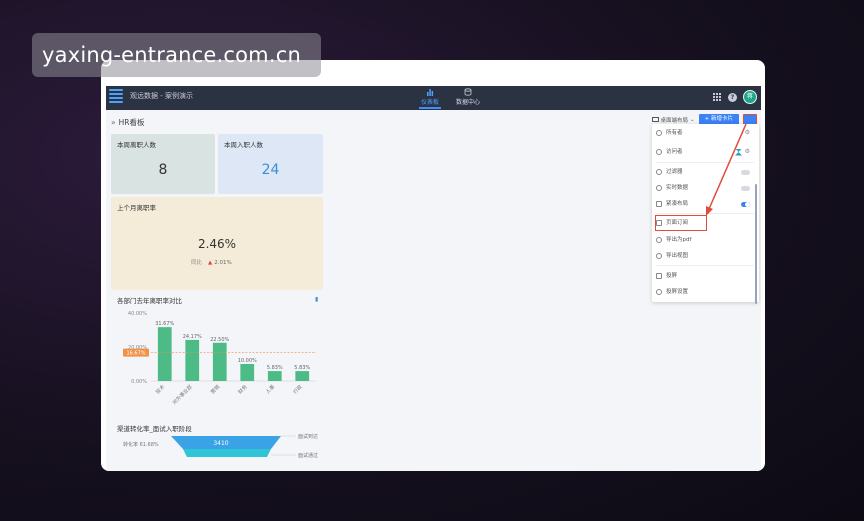  I want to click on menu-item-filter: 过滤器, so click(705, 172).